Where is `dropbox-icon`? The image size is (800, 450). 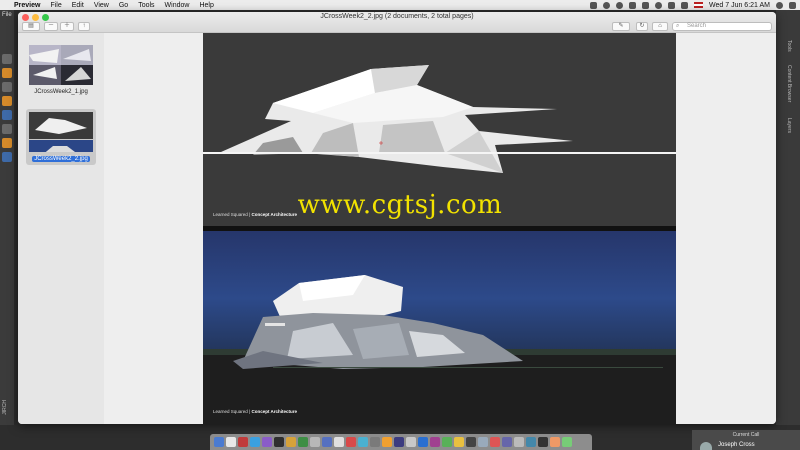 dropbox-icon is located at coordinates (594, 5).